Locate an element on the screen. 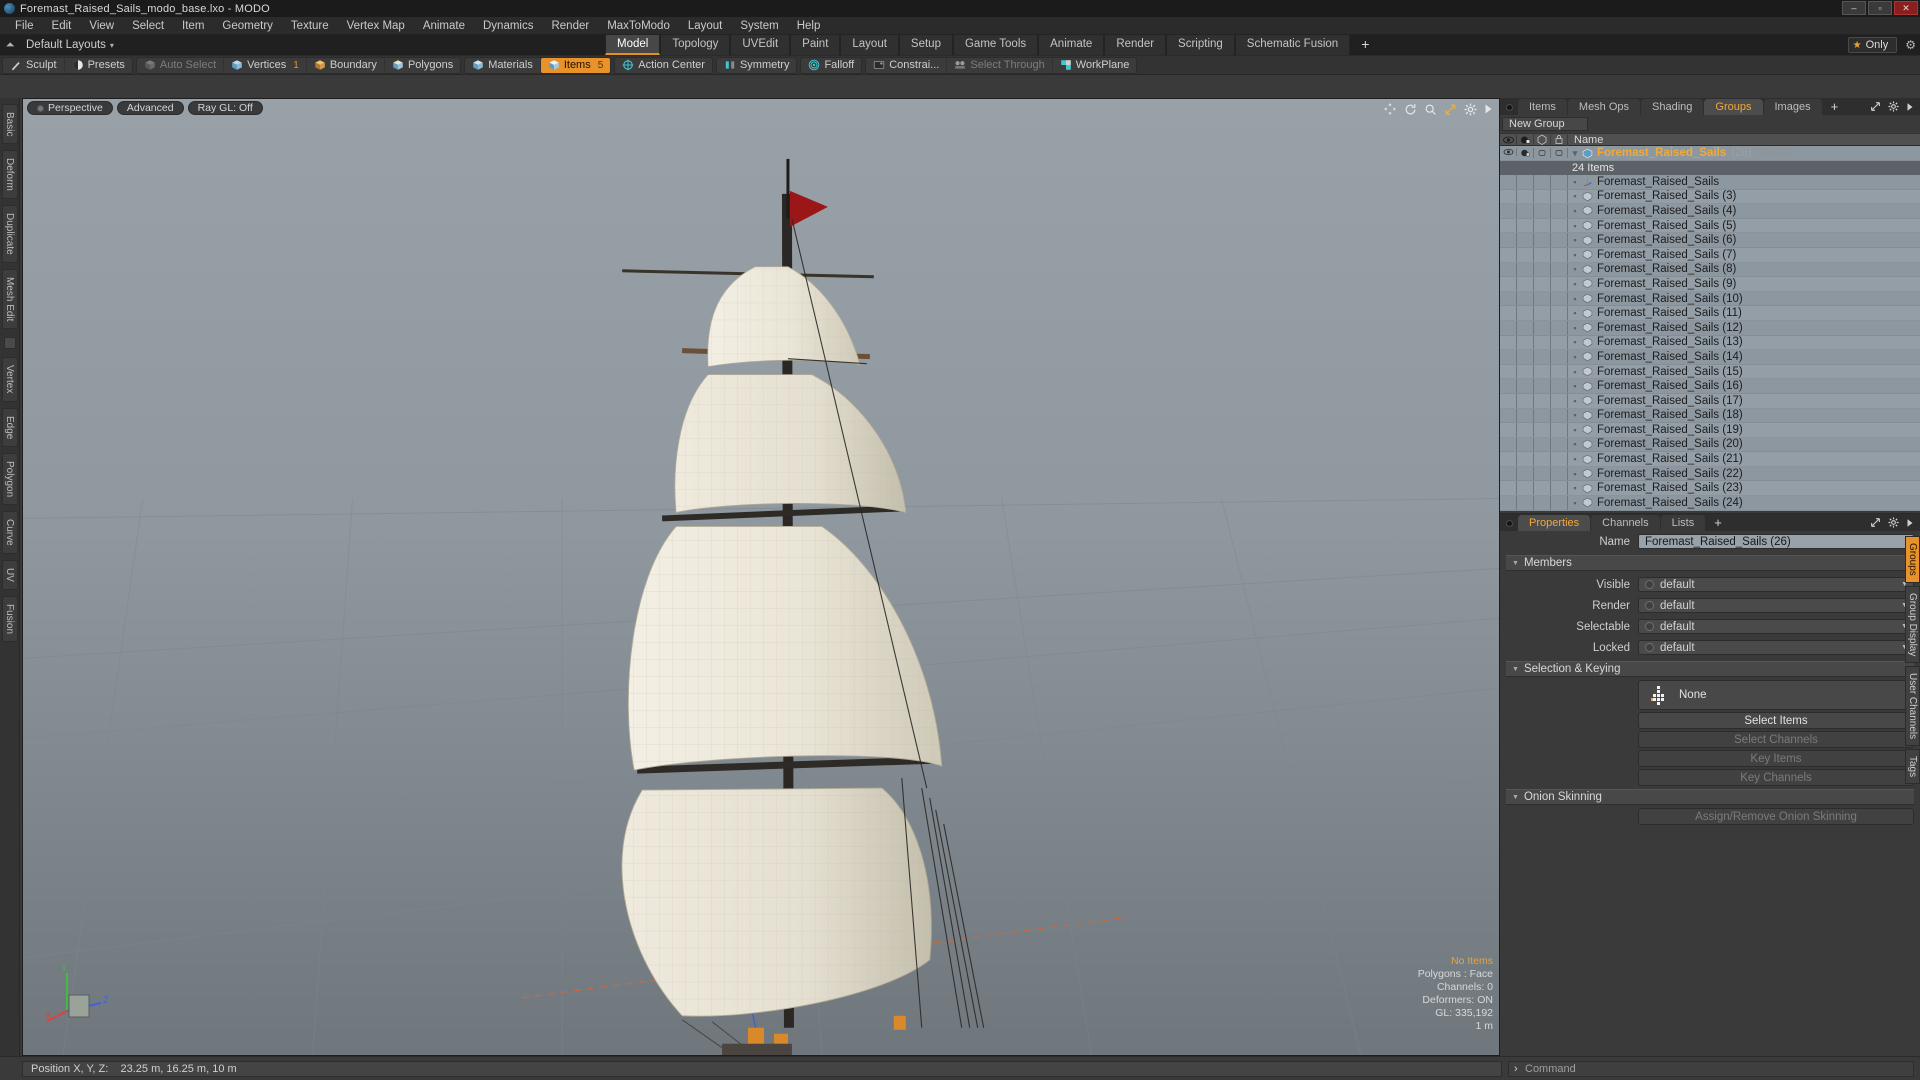 This screenshot has width=1920, height=1080. rotate-icon is located at coordinates (1410, 109).